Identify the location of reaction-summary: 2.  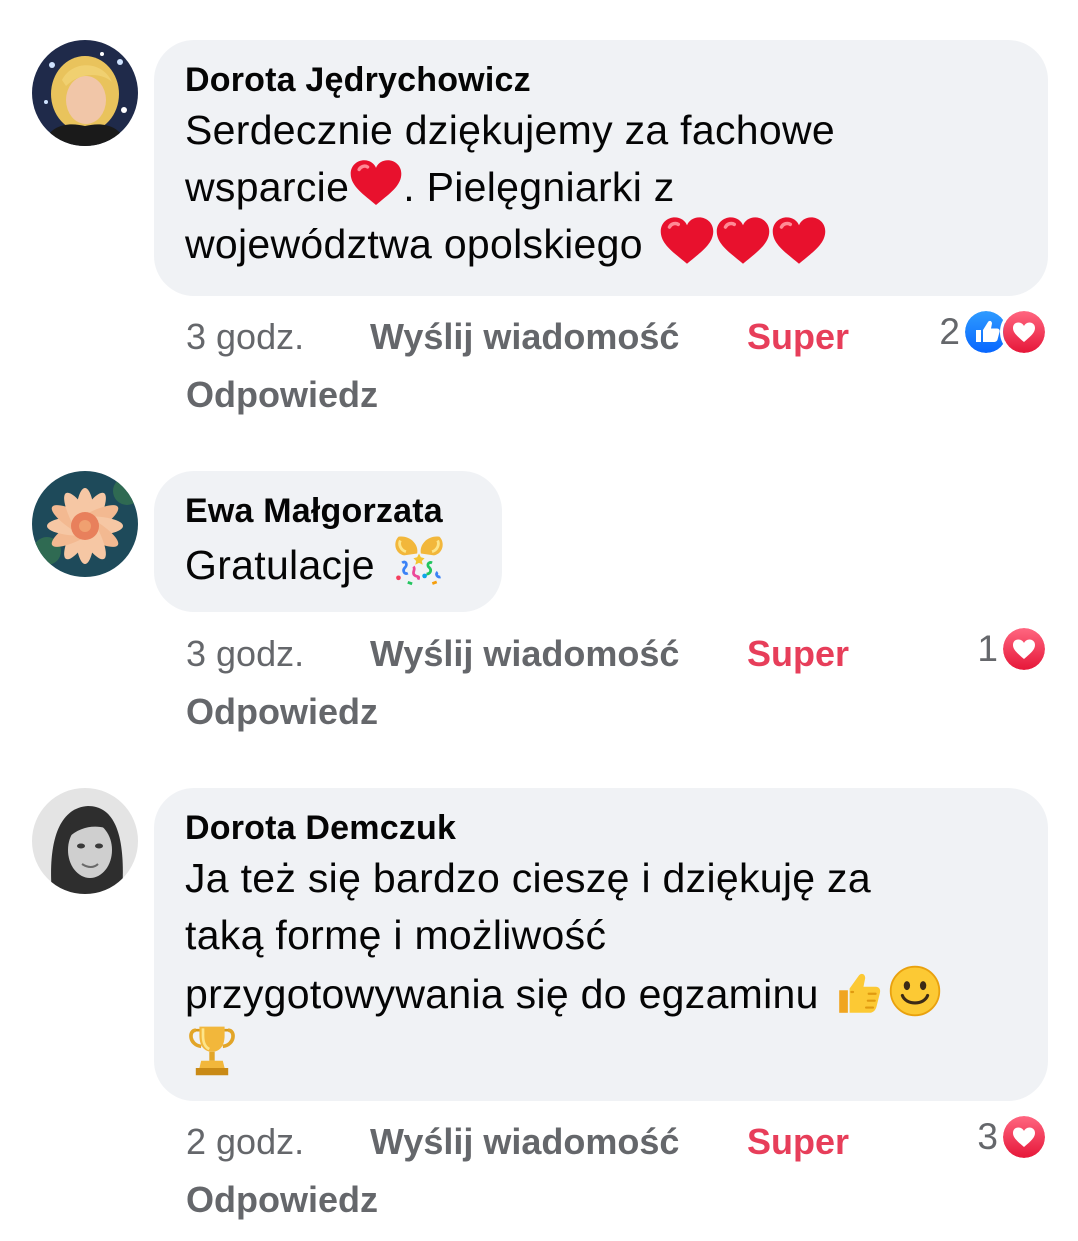
(993, 332).